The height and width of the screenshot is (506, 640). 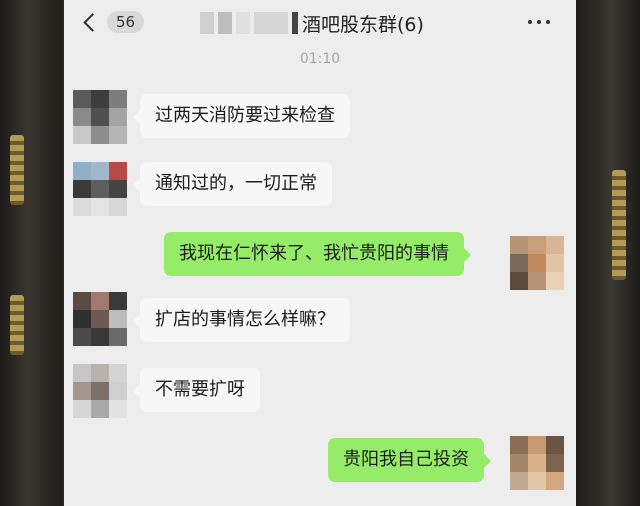 What do you see at coordinates (363, 24) in the screenshot?
I see `group-title: 酒吧股东群(6)` at bounding box center [363, 24].